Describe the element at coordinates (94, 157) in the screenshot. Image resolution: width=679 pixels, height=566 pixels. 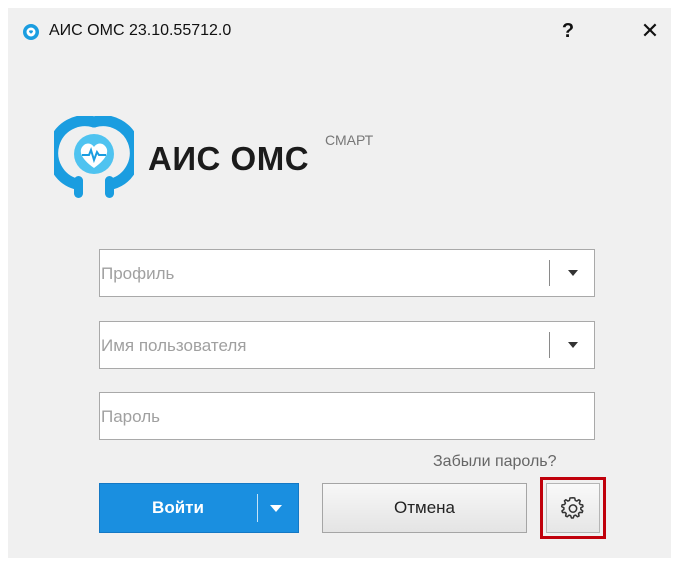
I see `brand-logo` at that location.